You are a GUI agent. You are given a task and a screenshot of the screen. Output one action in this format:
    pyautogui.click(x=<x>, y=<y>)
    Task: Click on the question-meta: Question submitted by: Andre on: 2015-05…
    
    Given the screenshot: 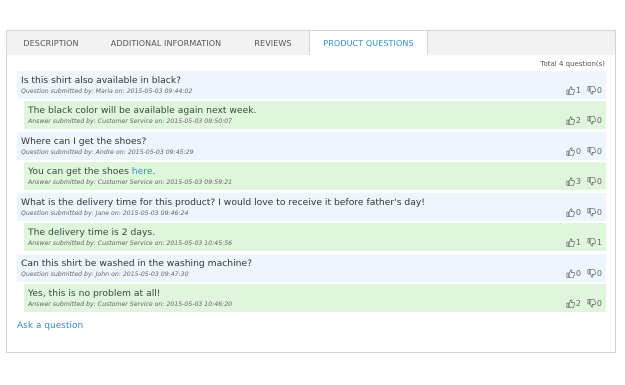 What is the action you would take?
    pyautogui.click(x=107, y=152)
    